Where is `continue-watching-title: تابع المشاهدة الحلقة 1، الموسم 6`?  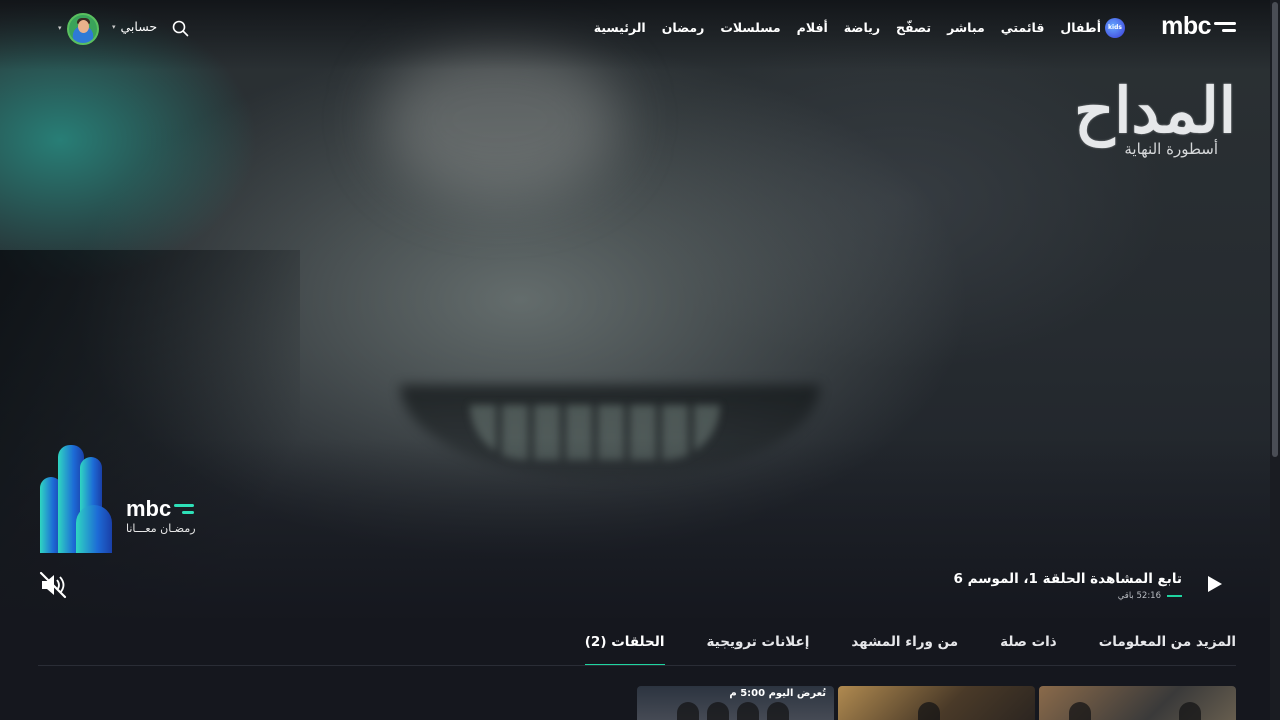
continue-watching-title: تابع المشاهدة الحلقة 1، الموسم 6 is located at coordinates (1067, 579).